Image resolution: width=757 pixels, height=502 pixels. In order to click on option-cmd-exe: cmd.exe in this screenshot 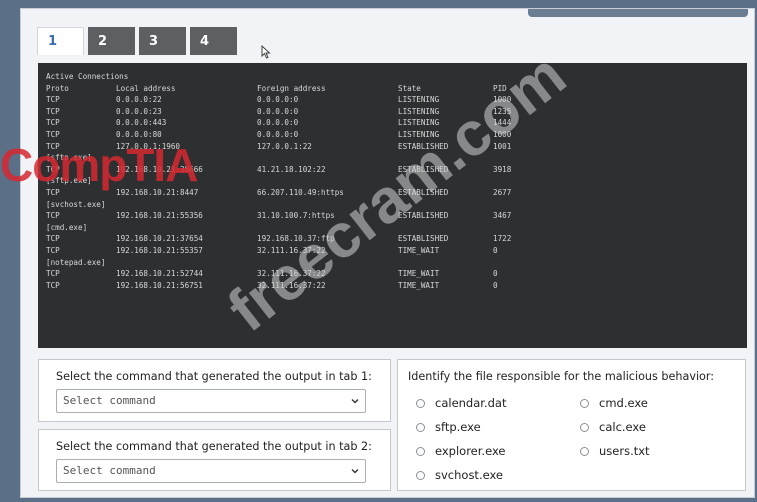, I will do `click(614, 403)`.